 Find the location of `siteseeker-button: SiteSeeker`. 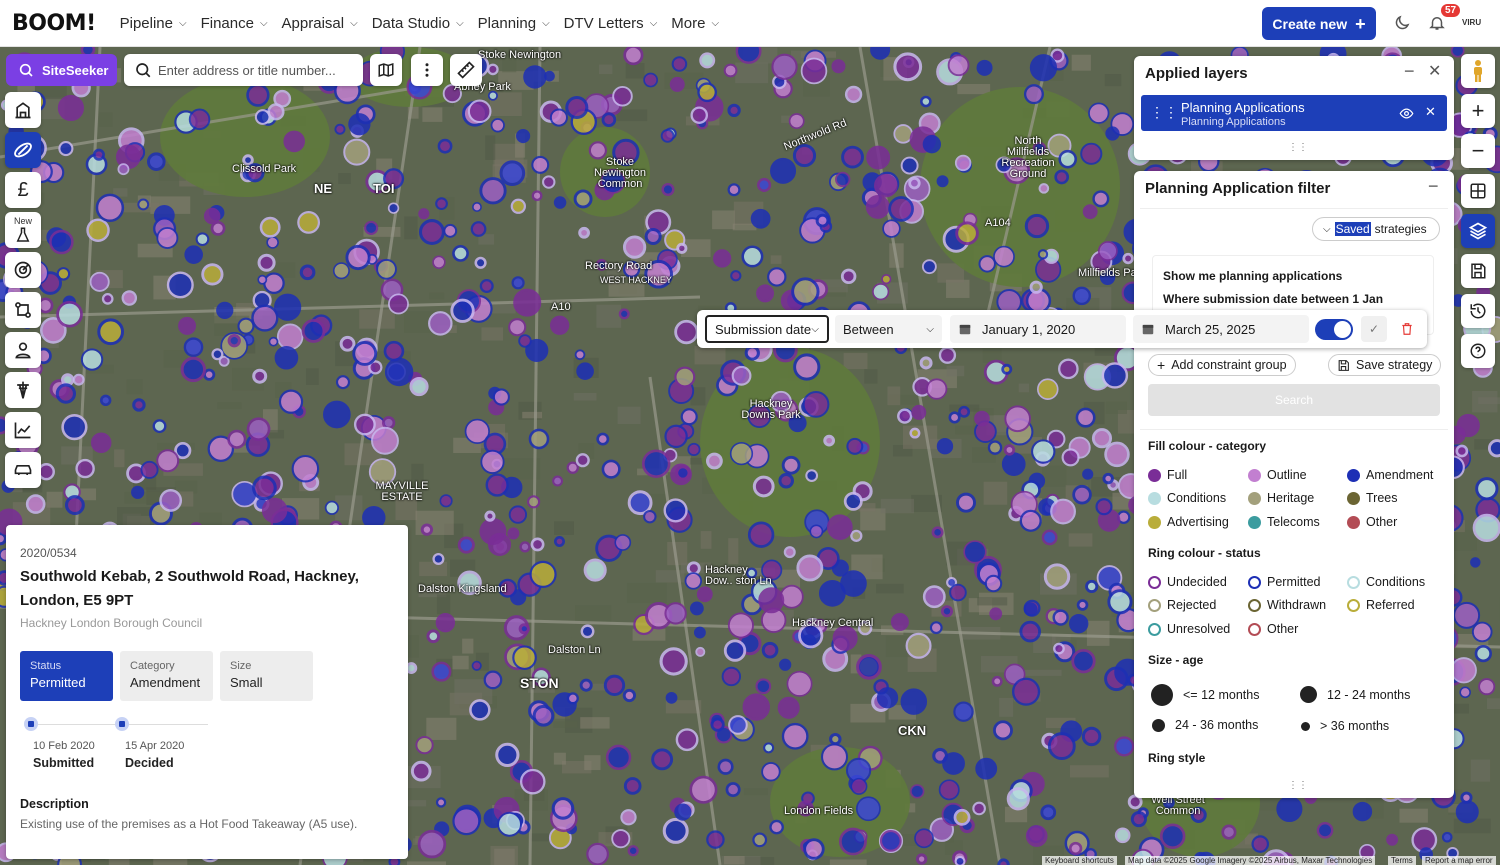

siteseeker-button: SiteSeeker is located at coordinates (61, 70).